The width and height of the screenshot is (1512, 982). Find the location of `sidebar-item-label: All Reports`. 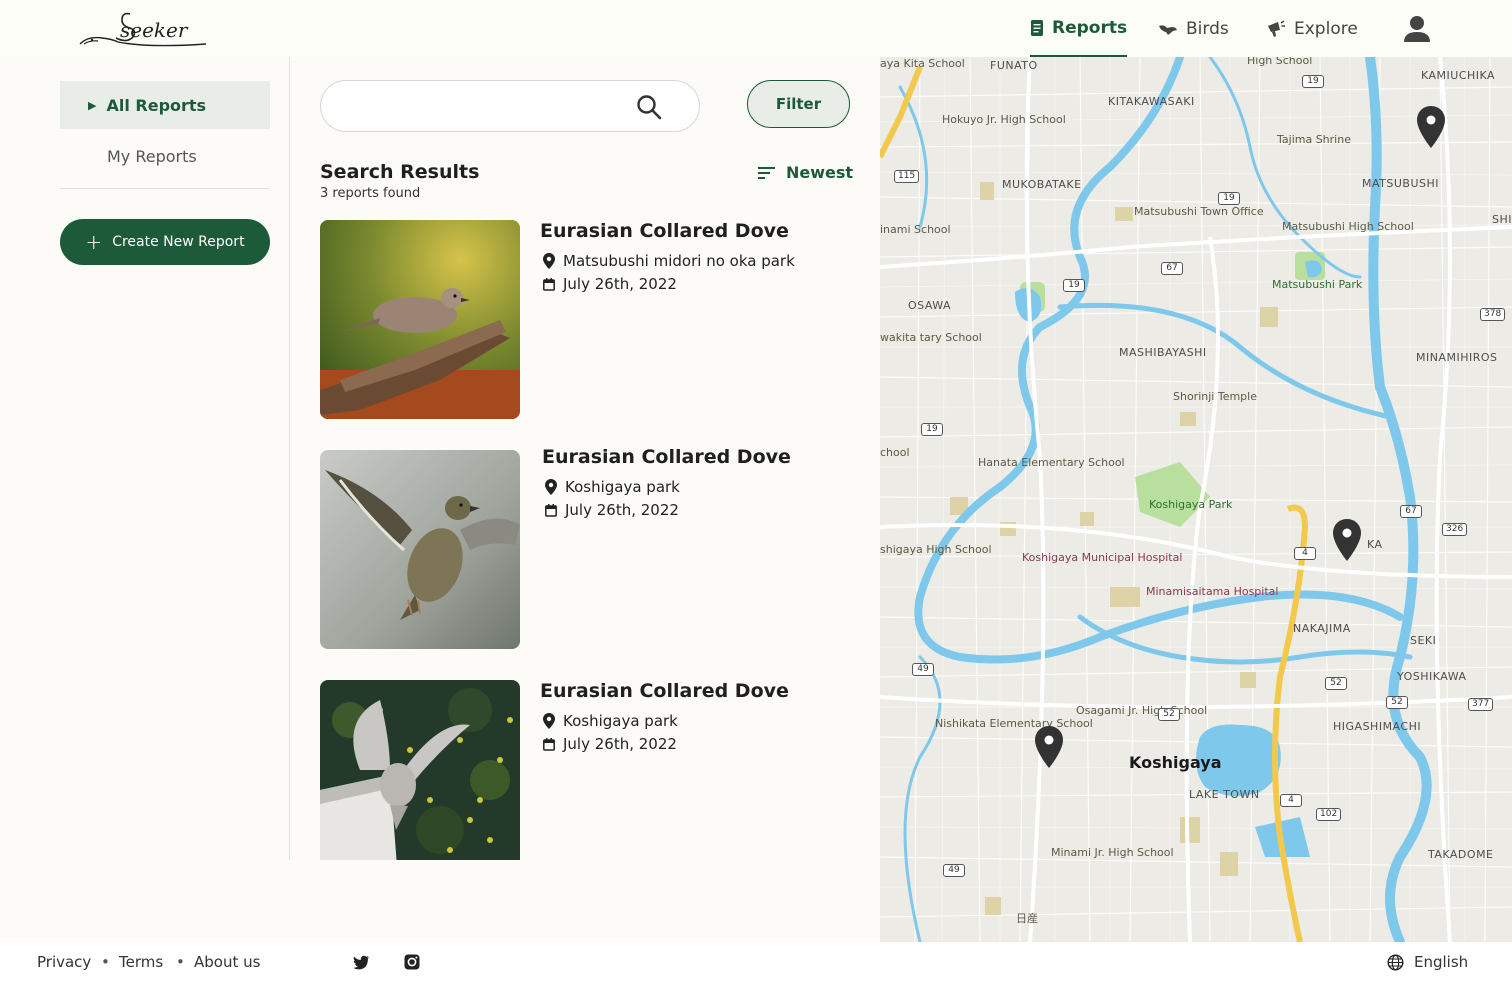

sidebar-item-label: All Reports is located at coordinates (156, 105).